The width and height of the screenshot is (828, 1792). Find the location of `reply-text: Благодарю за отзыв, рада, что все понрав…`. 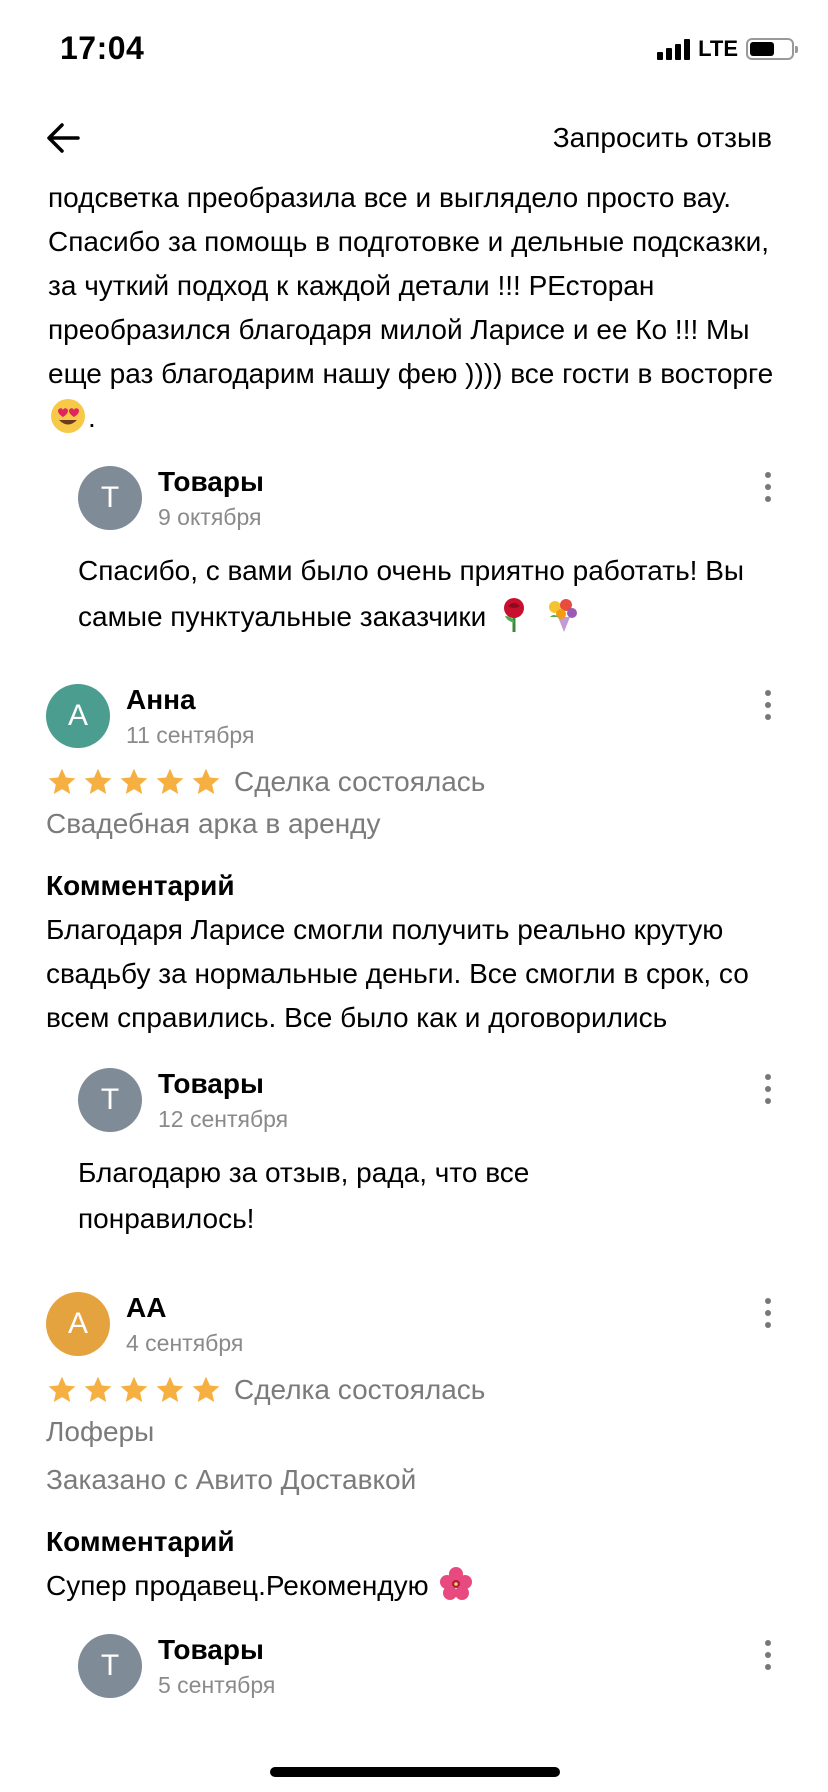

reply-text: Благодарю за отзыв, рада, что все понрав… is located at coordinates (304, 1195).